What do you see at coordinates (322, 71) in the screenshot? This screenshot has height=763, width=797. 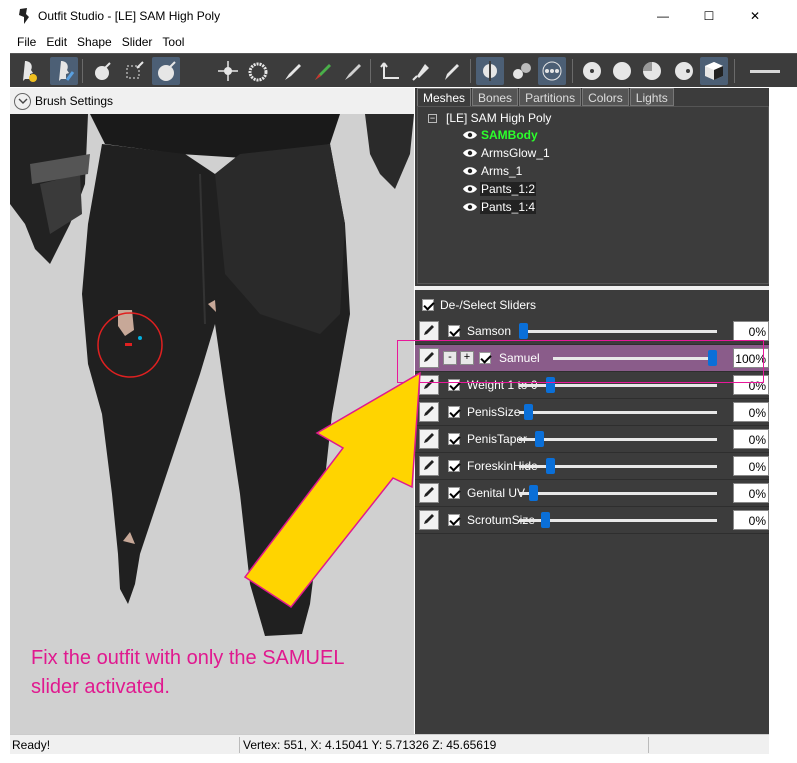 I see `color-brush-button` at bounding box center [322, 71].